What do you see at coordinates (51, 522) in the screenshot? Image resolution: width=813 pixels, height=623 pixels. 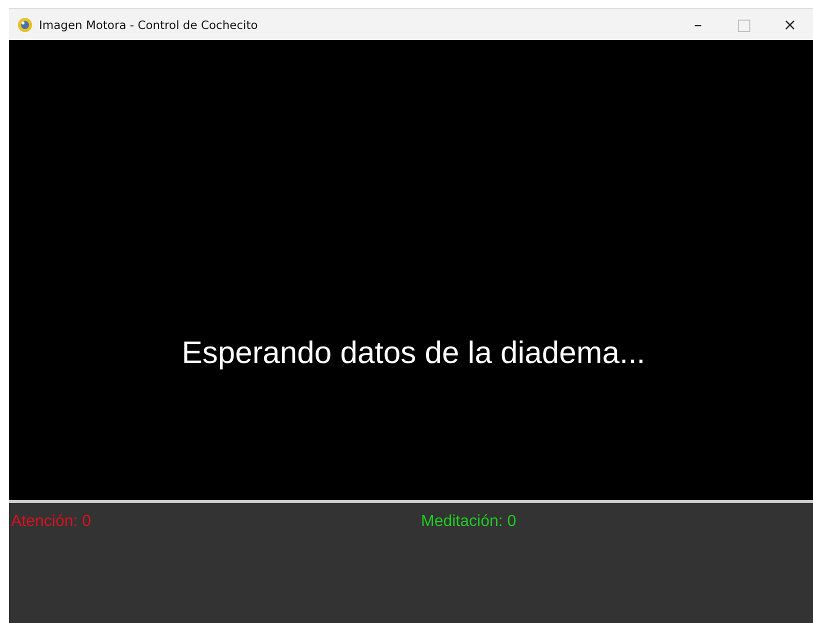 I see `stat-label: Atención: 0` at bounding box center [51, 522].